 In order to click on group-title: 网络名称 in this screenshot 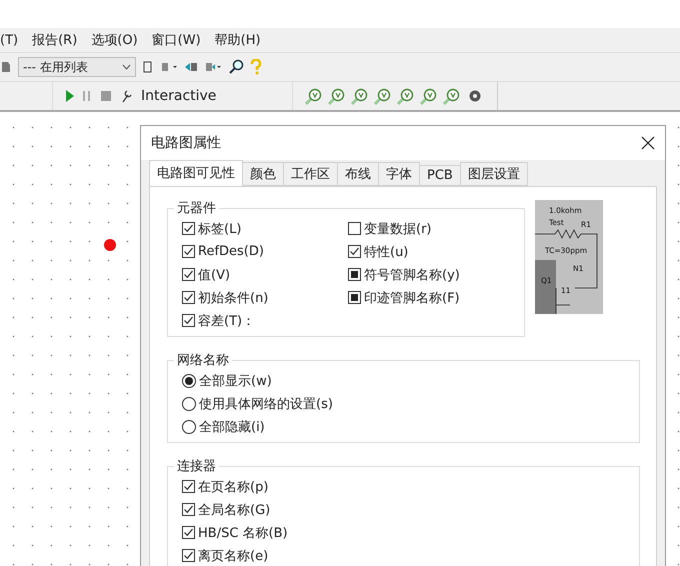, I will do `click(203, 360)`.